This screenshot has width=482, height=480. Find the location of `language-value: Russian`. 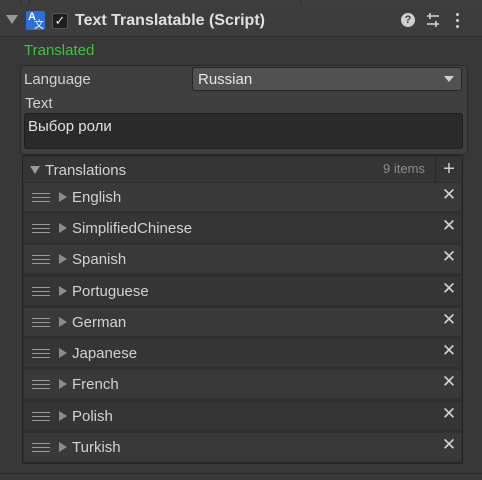

language-value: Russian is located at coordinates (225, 79).